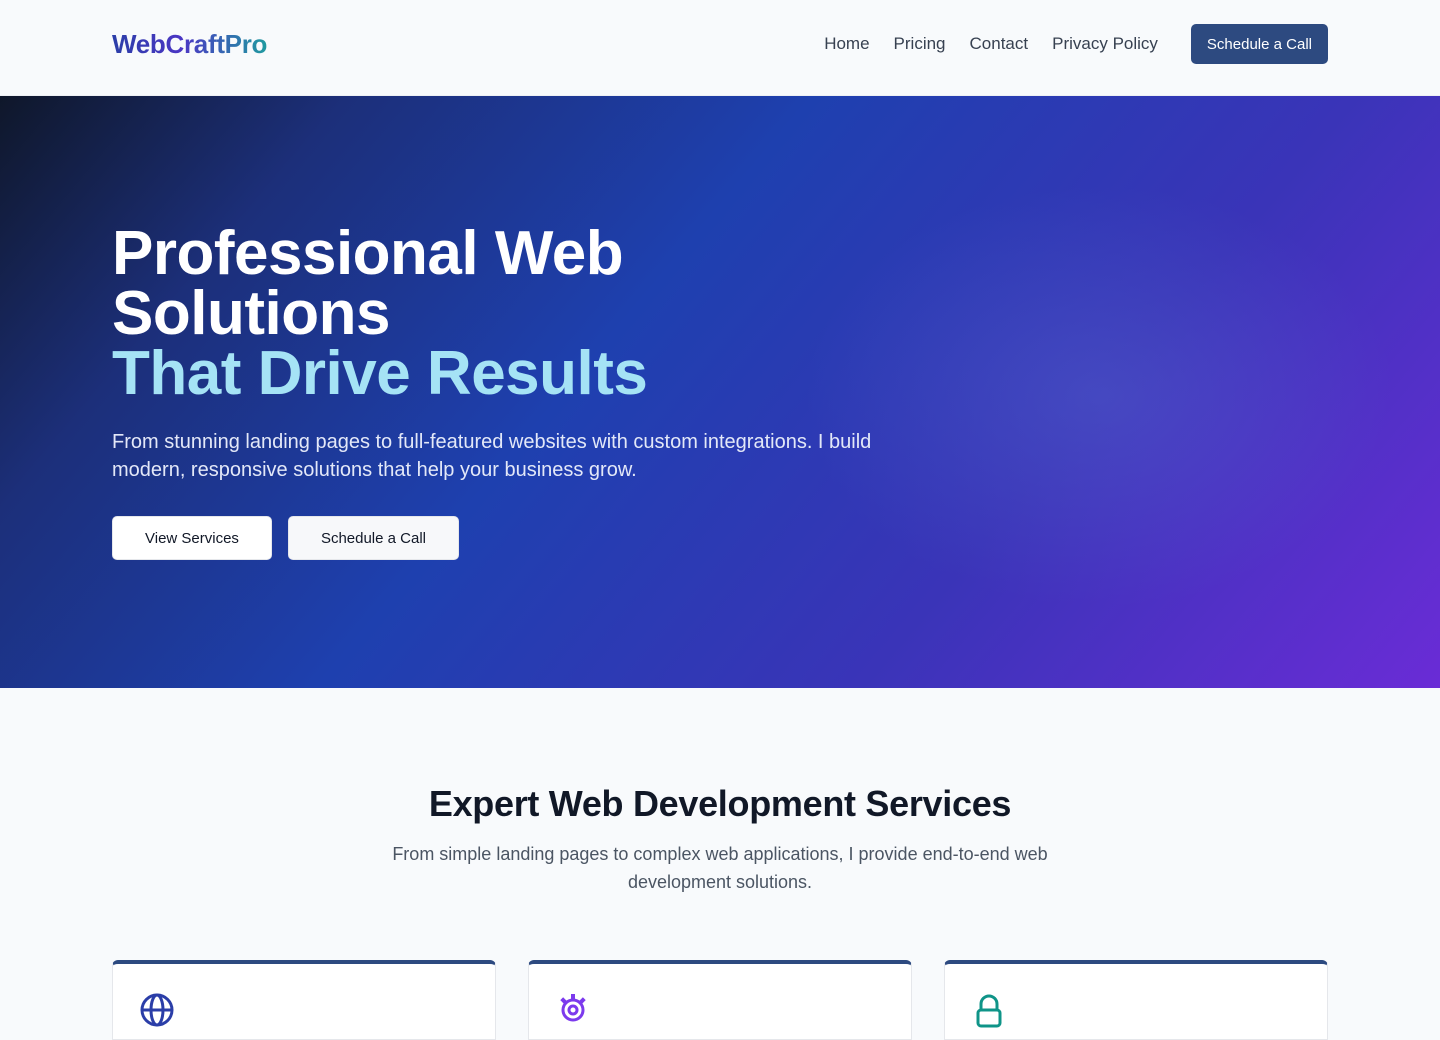 The image size is (1440, 1040). Describe the element at coordinates (573, 1008) in the screenshot. I see `gear-icon` at that location.